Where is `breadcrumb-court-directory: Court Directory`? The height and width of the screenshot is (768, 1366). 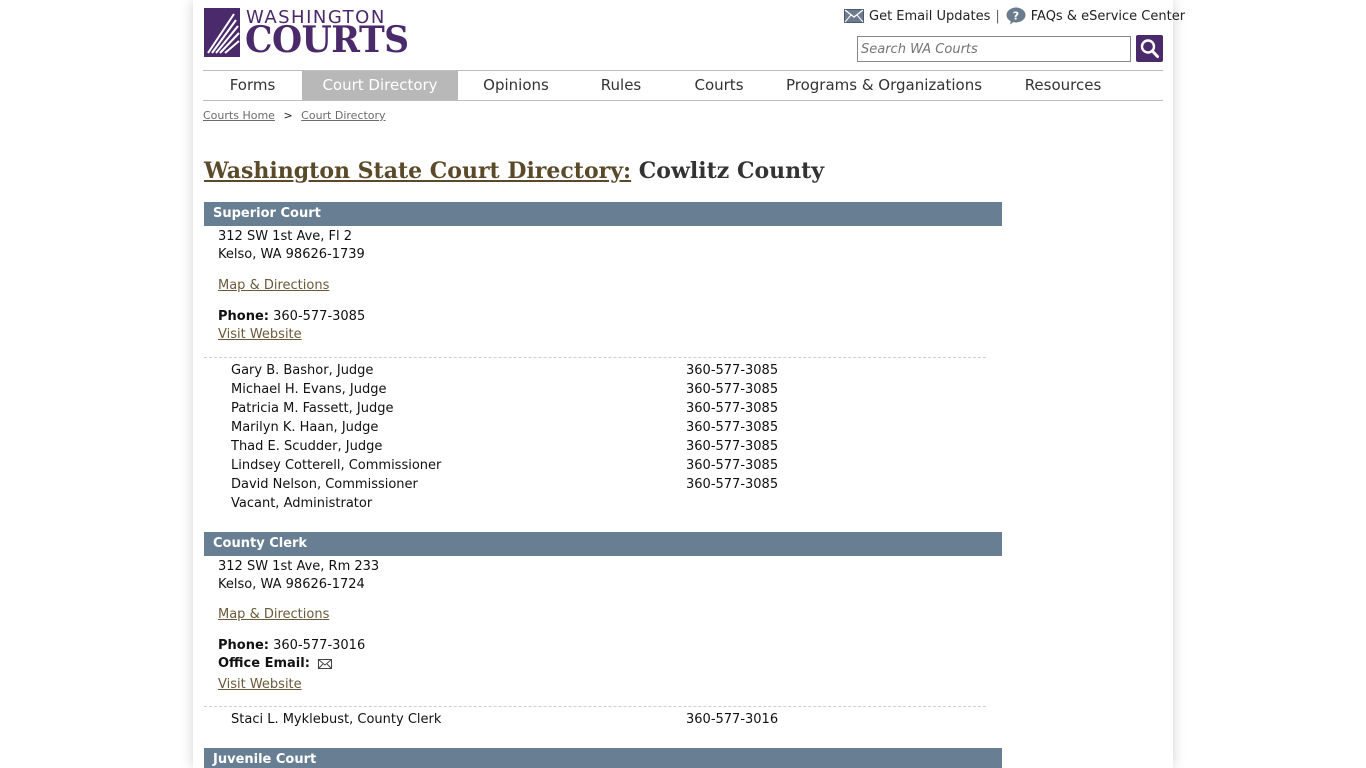 breadcrumb-court-directory: Court Directory is located at coordinates (343, 115).